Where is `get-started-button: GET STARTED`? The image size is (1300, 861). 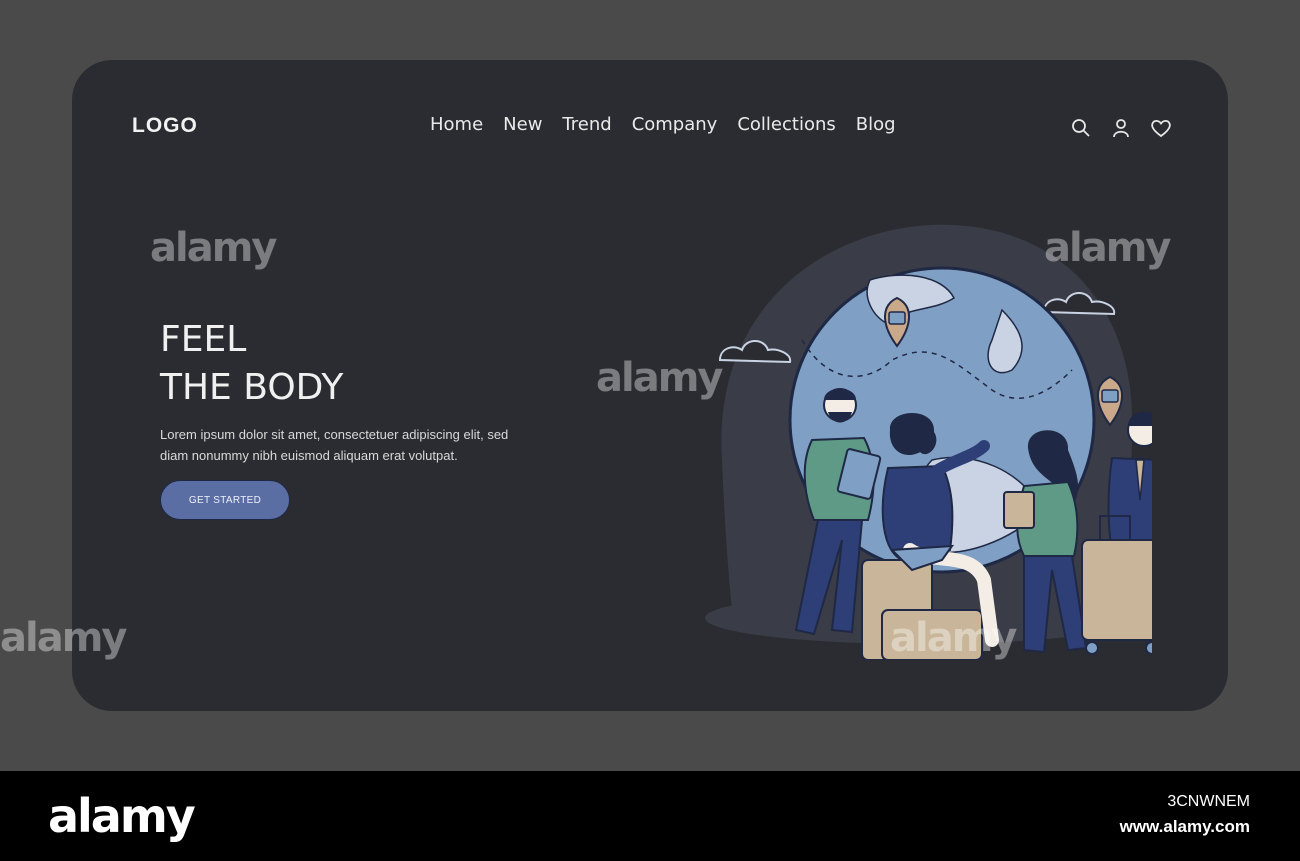
get-started-button: GET STARTED is located at coordinates (225, 500).